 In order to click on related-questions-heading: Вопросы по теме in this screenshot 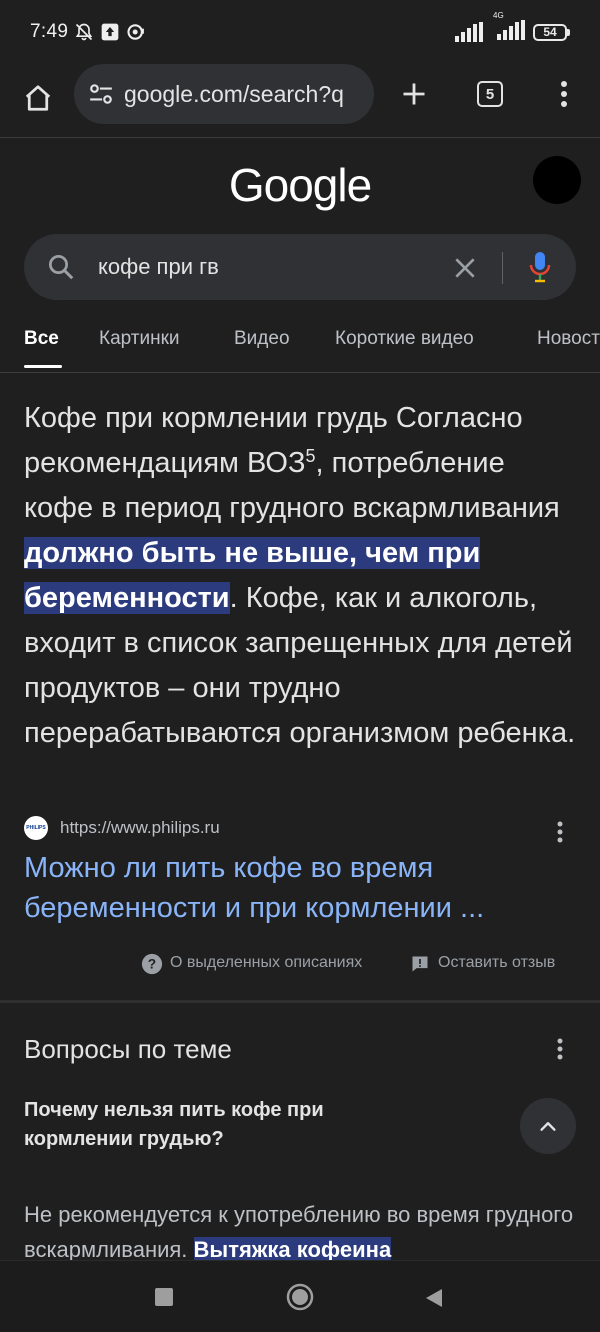, I will do `click(128, 1049)`.